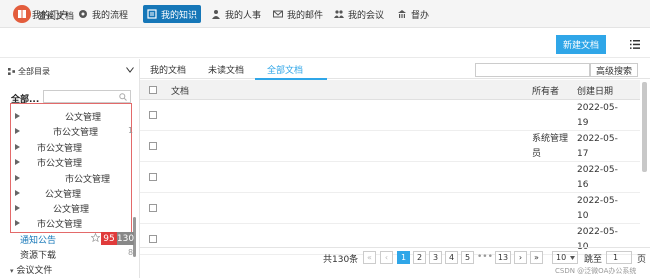 This screenshot has width=650, height=278. What do you see at coordinates (168, 69) in the screenshot?
I see `tab-my-documents: 我的文档` at bounding box center [168, 69].